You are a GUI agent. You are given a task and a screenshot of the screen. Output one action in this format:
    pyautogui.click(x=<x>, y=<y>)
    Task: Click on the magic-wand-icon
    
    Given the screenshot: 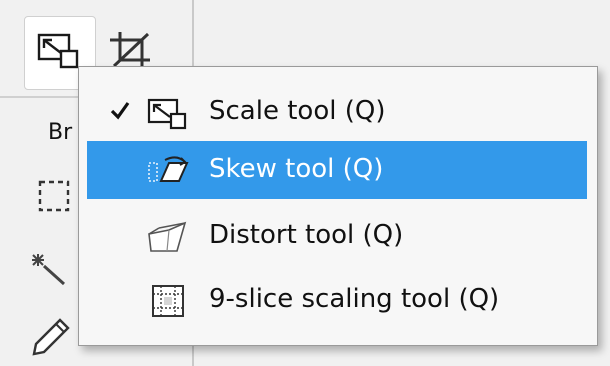 What is the action you would take?
    pyautogui.click(x=49, y=270)
    